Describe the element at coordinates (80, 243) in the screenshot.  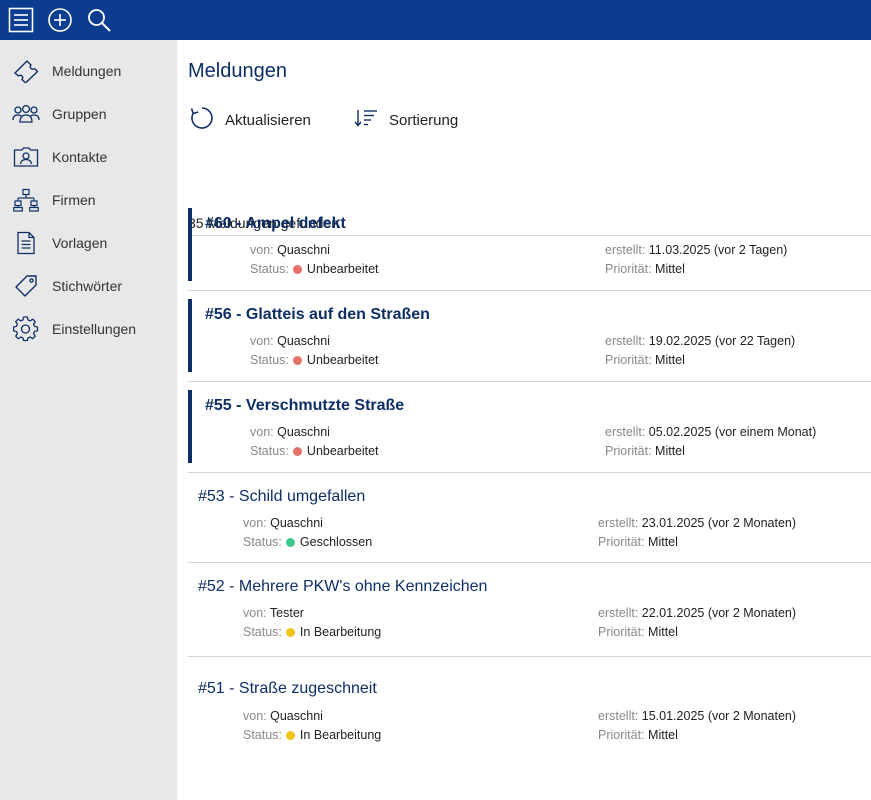
I see `sidebar-item-label: Vorlagen` at that location.